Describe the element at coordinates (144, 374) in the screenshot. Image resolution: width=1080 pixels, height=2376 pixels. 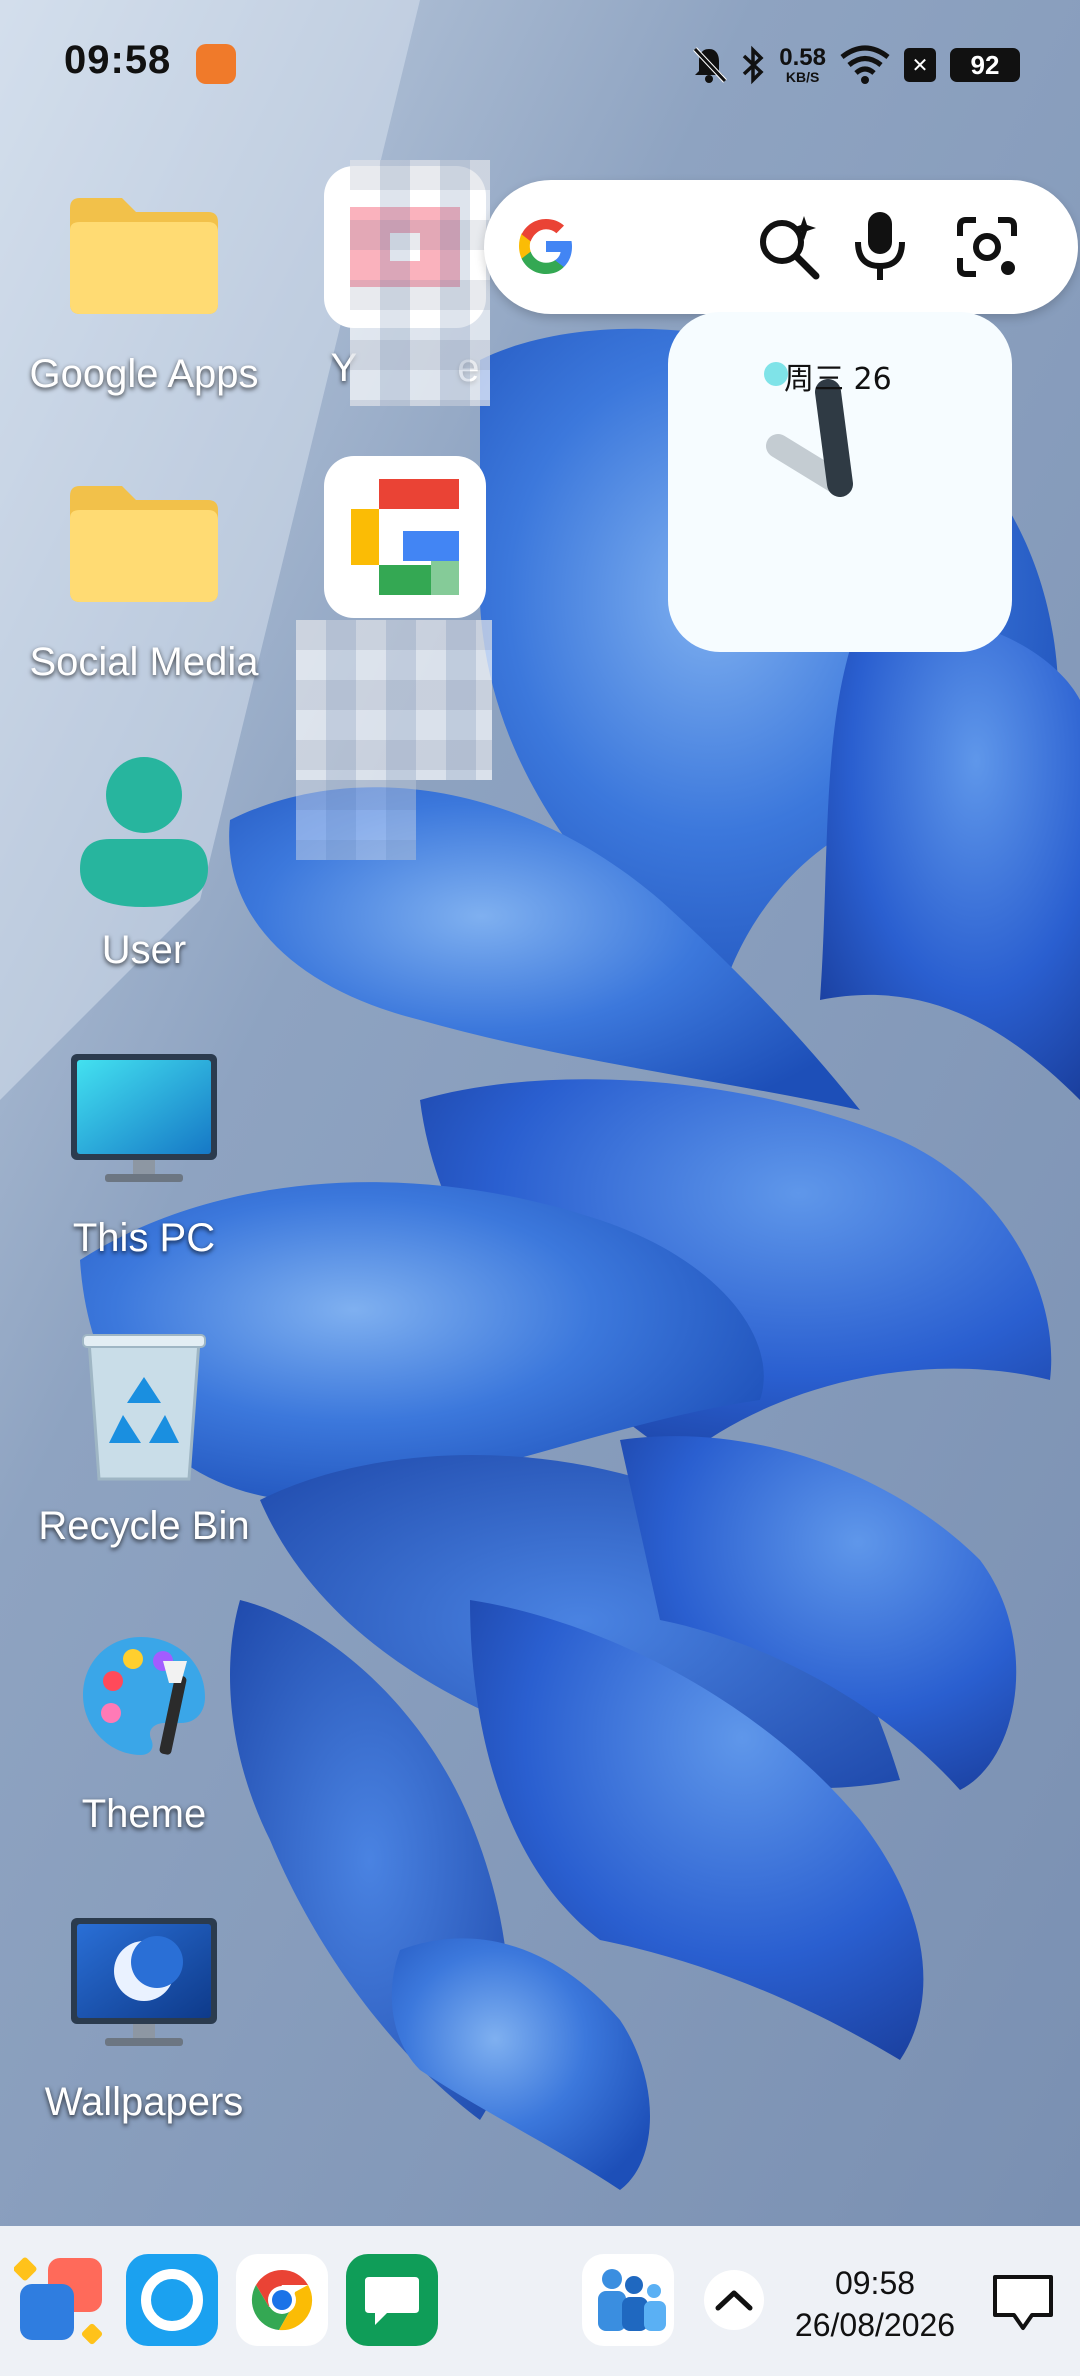
I see `desktop-icon-label: Google Apps` at that location.